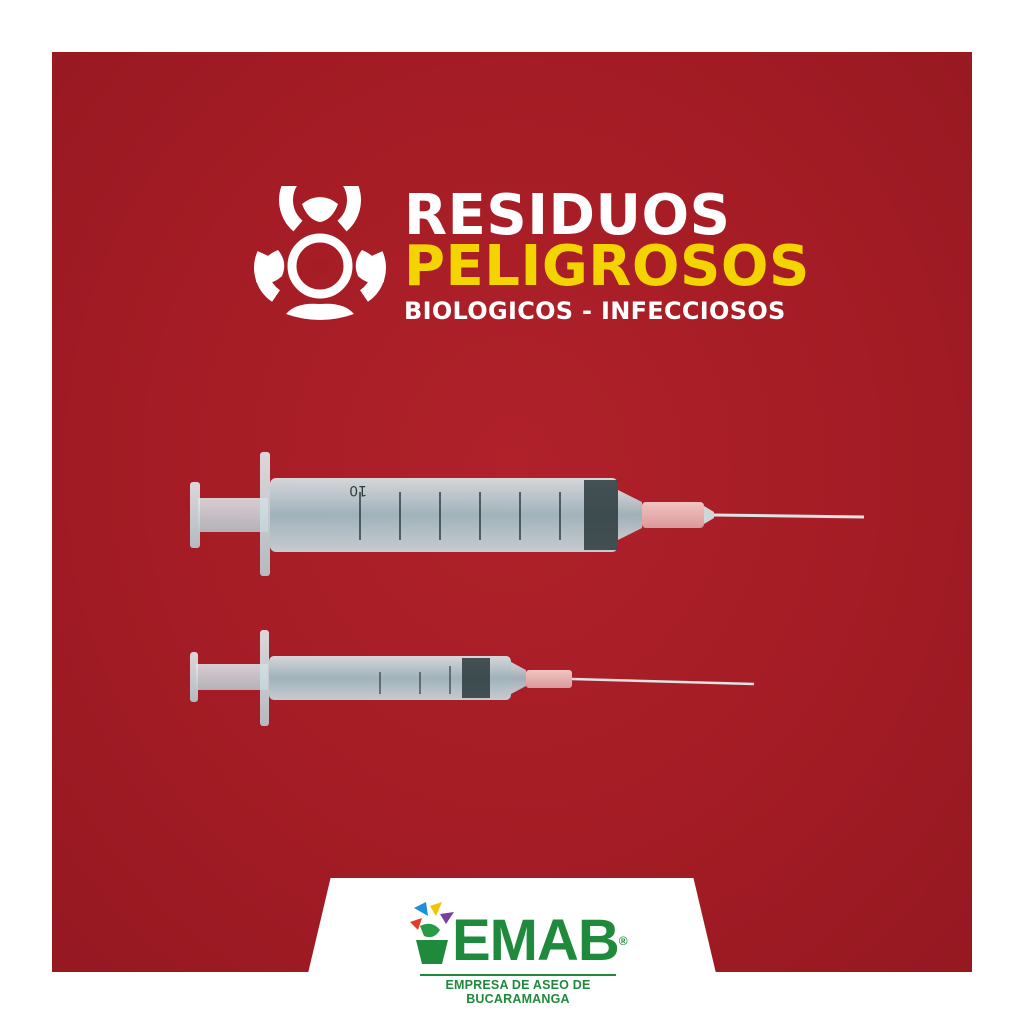 This screenshot has height=1024, width=1024. What do you see at coordinates (518, 975) in the screenshot?
I see `logo-divider` at bounding box center [518, 975].